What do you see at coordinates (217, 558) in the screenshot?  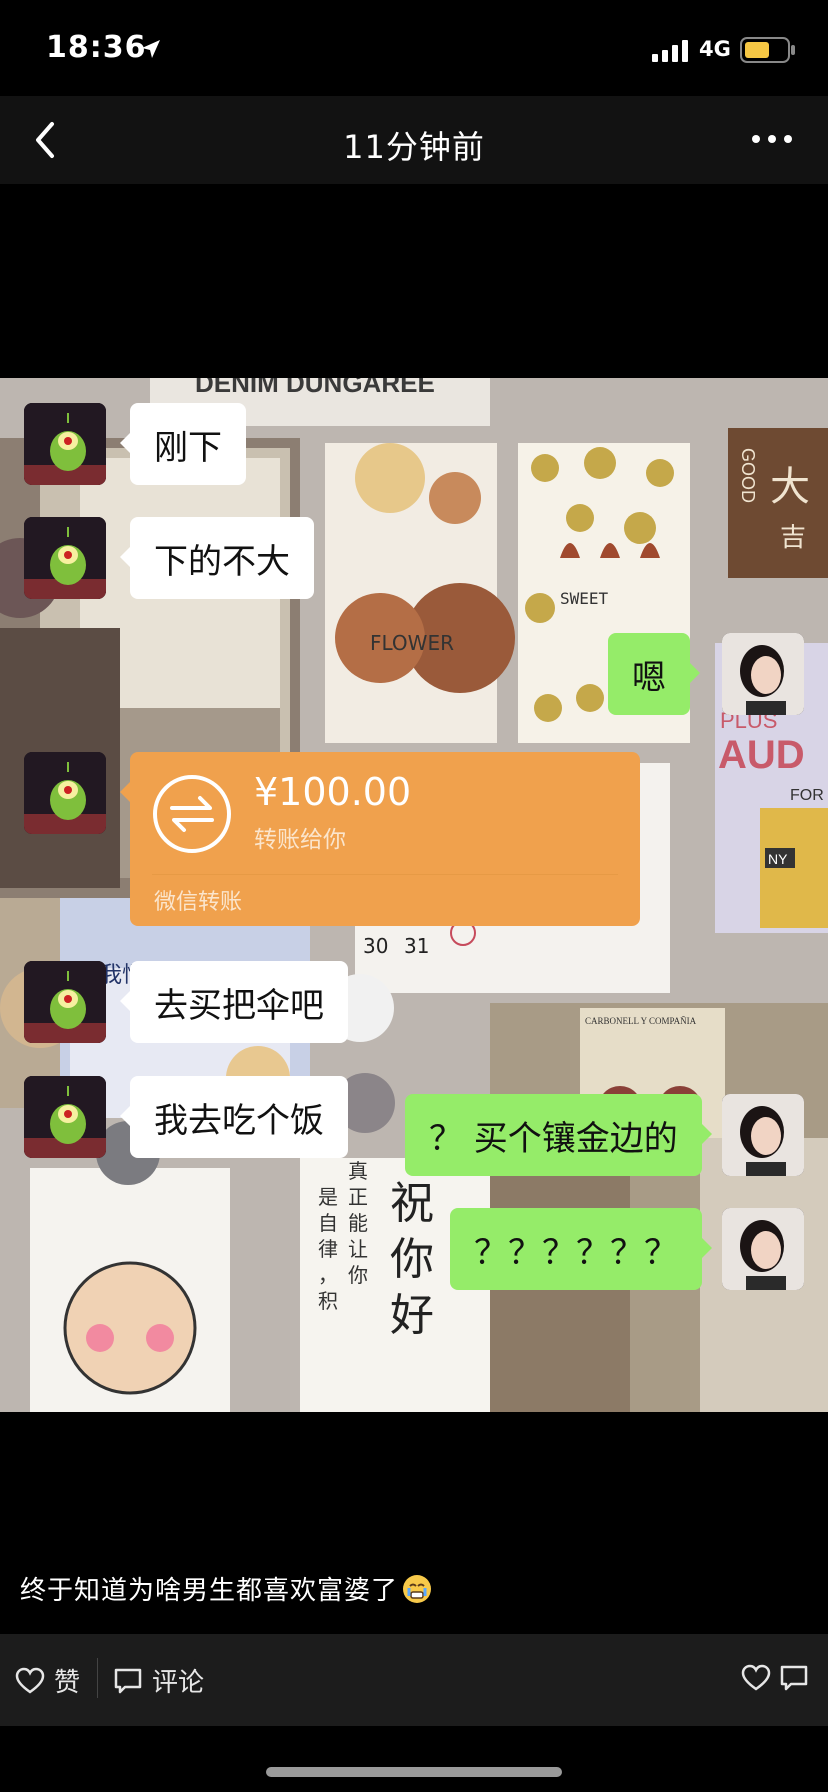 I see `message-bubble-left: 下的不大` at bounding box center [217, 558].